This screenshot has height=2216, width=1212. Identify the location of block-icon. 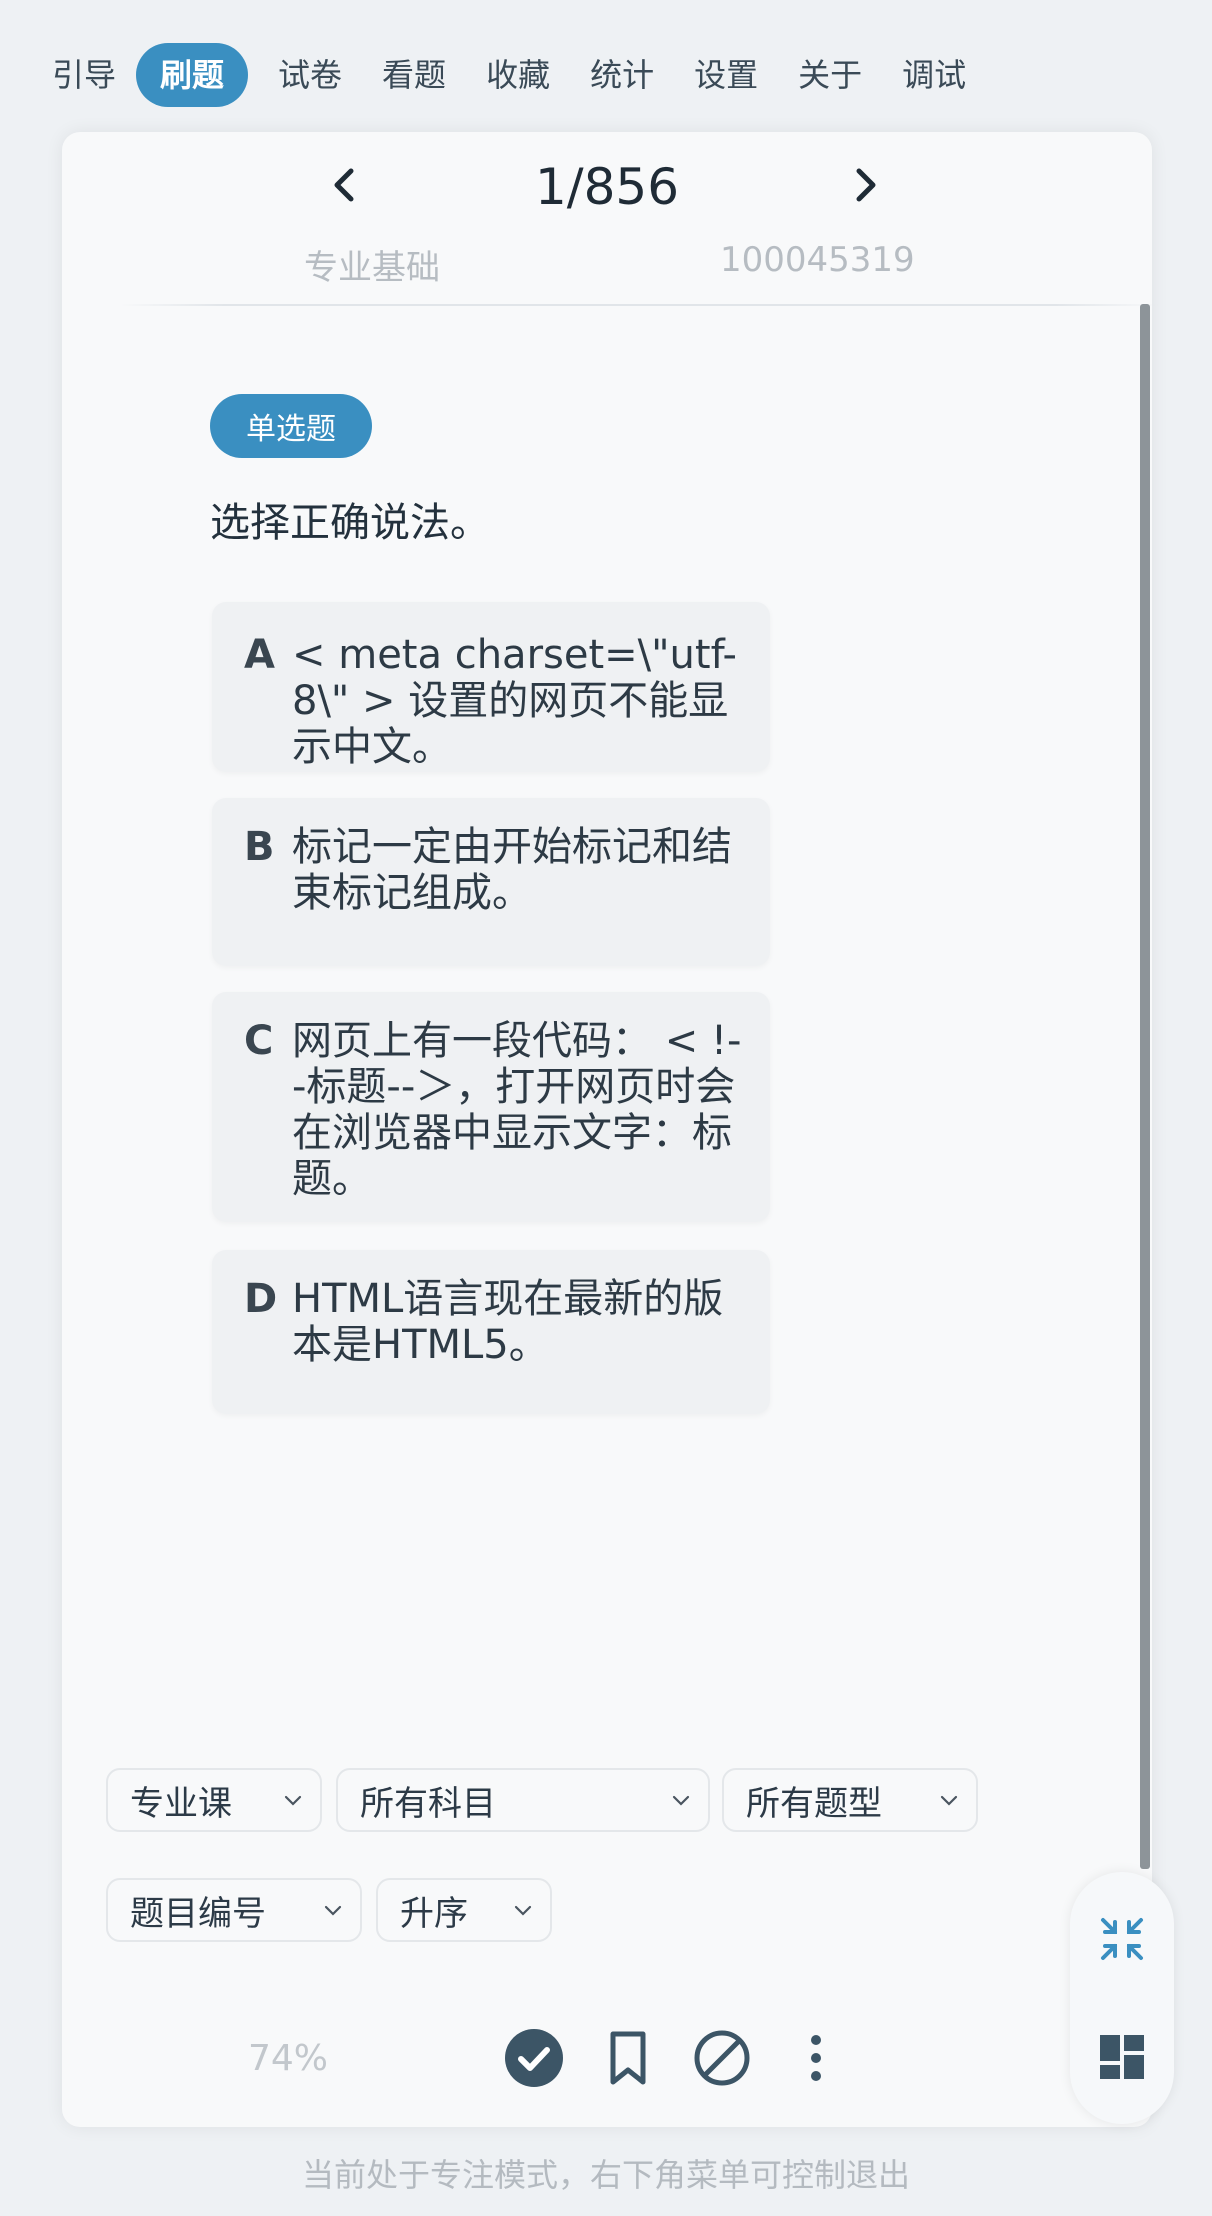
(722, 2058).